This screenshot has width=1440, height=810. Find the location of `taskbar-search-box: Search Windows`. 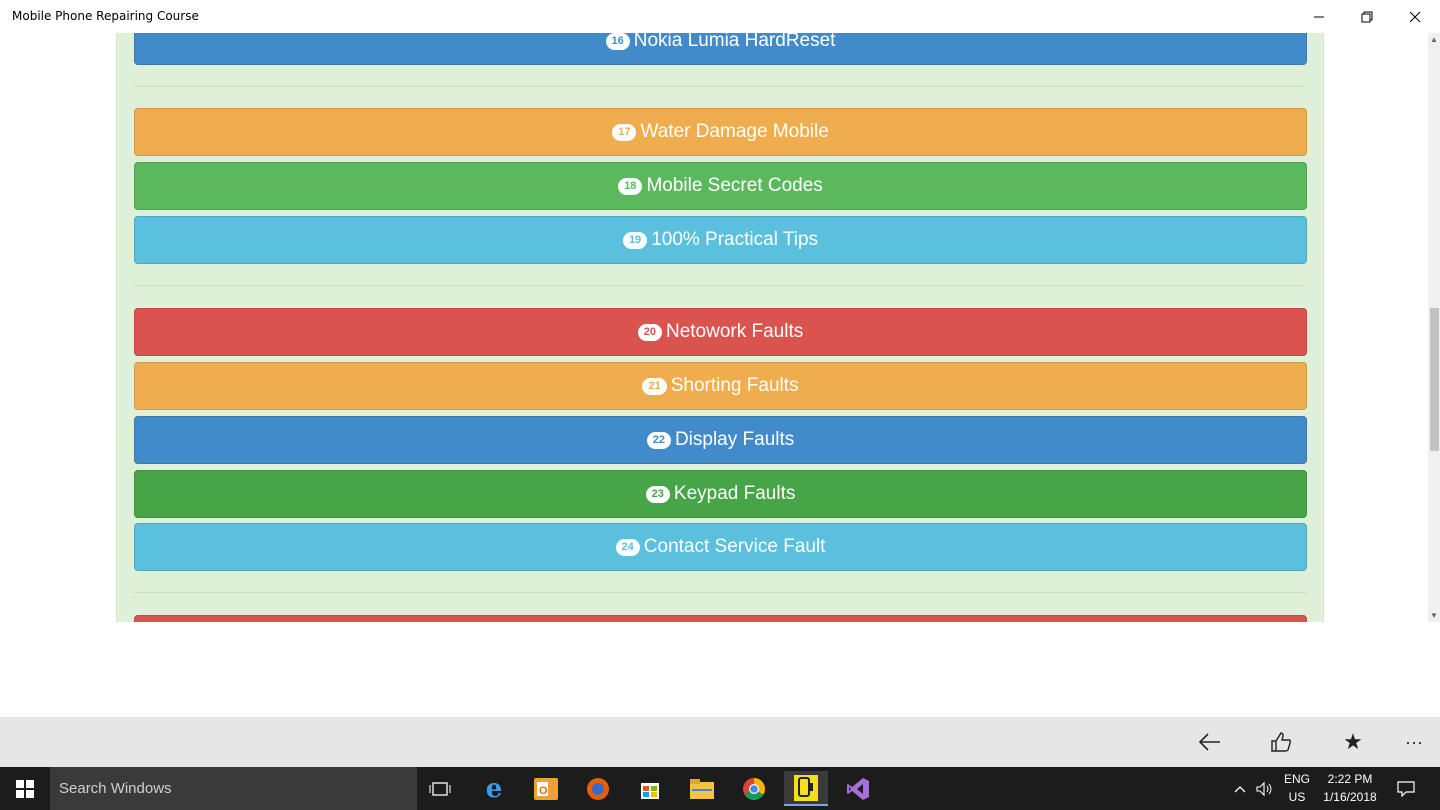

taskbar-search-box: Search Windows is located at coordinates (233, 788).